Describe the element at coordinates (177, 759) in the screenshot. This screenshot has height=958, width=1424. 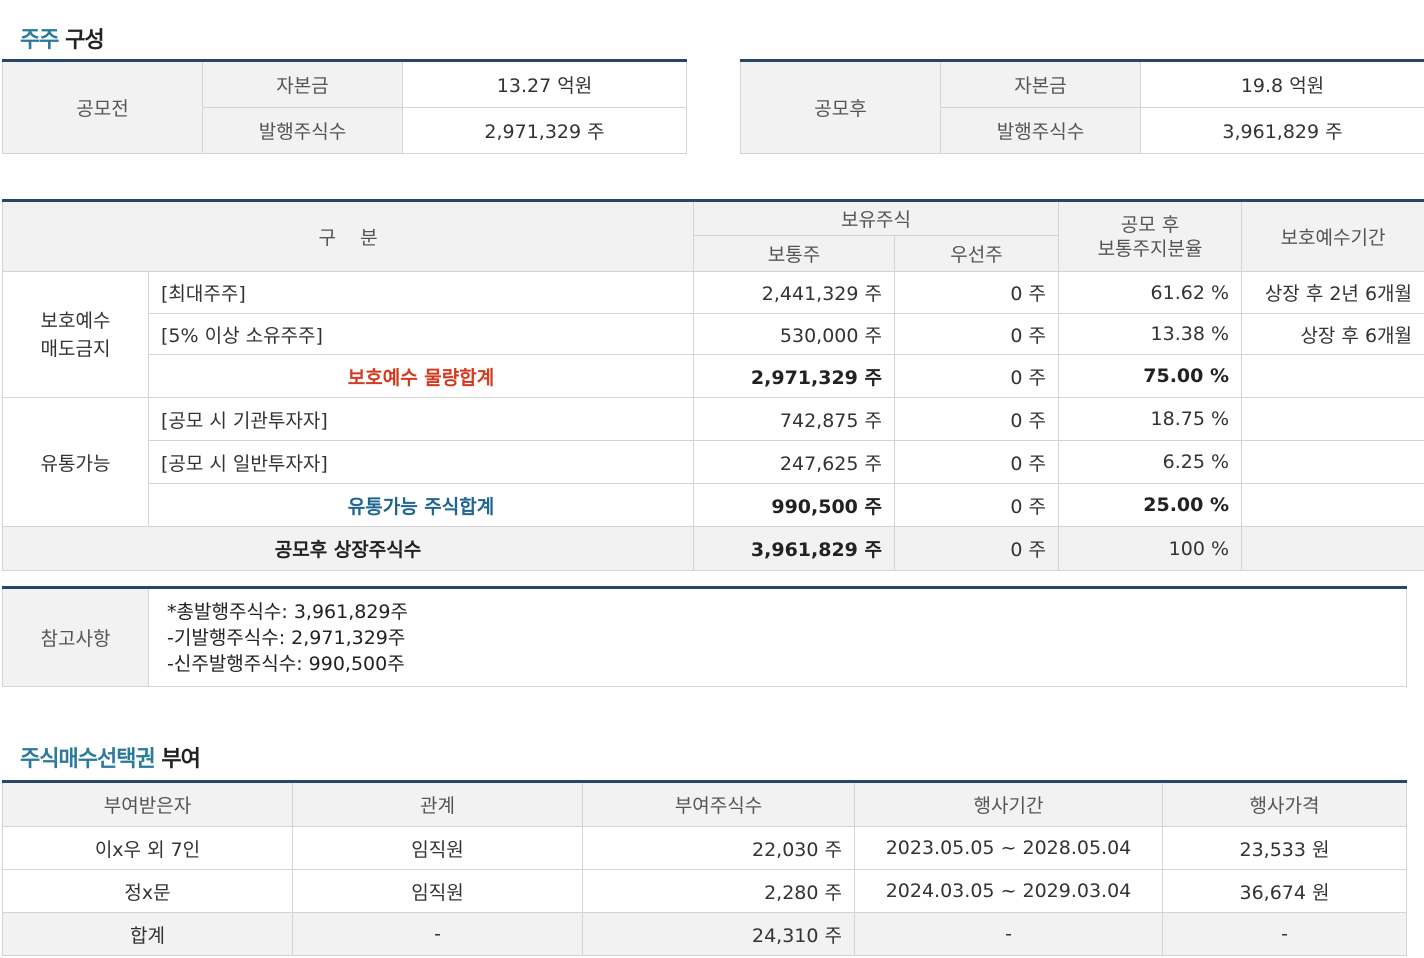
I see `title-rest: 부여` at that location.